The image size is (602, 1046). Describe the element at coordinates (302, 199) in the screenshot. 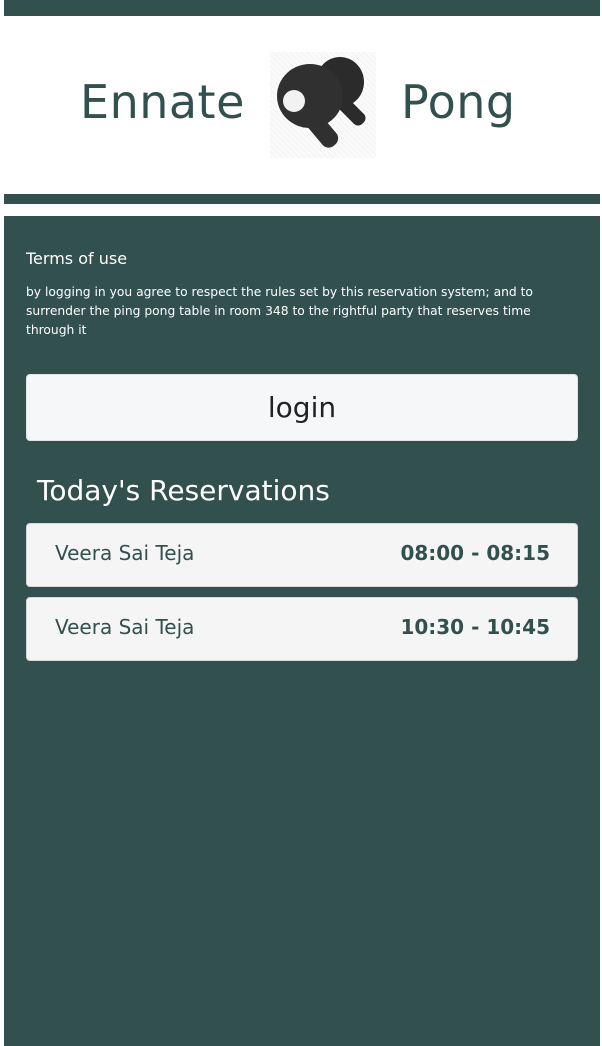

I see `header-divider` at that location.